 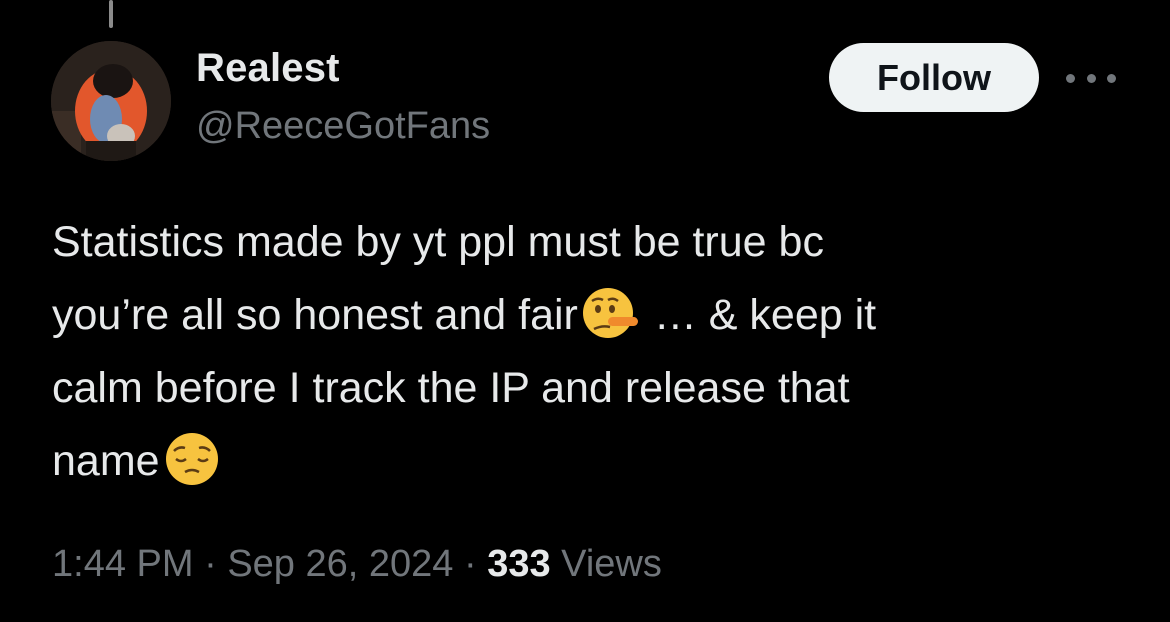 What do you see at coordinates (343, 126) in the screenshot?
I see `user-handle: @ReeceGotFans` at bounding box center [343, 126].